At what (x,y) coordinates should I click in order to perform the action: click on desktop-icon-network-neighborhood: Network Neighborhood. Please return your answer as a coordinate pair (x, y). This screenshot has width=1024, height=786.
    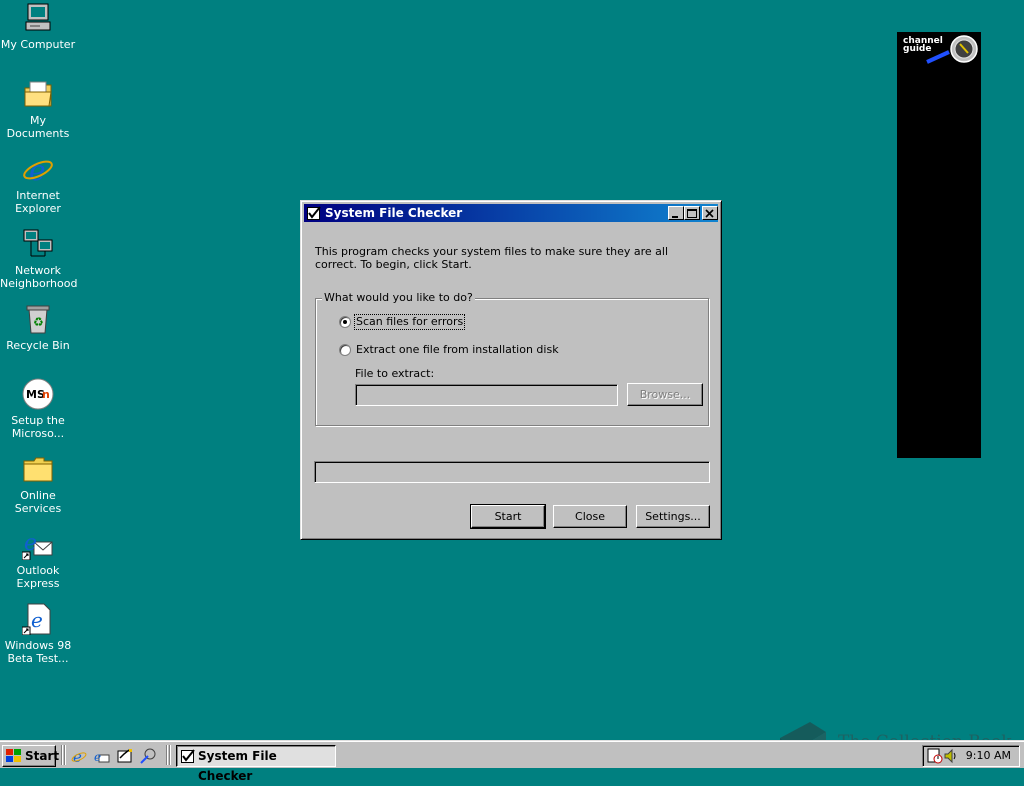
    Looking at the image, I should click on (39, 259).